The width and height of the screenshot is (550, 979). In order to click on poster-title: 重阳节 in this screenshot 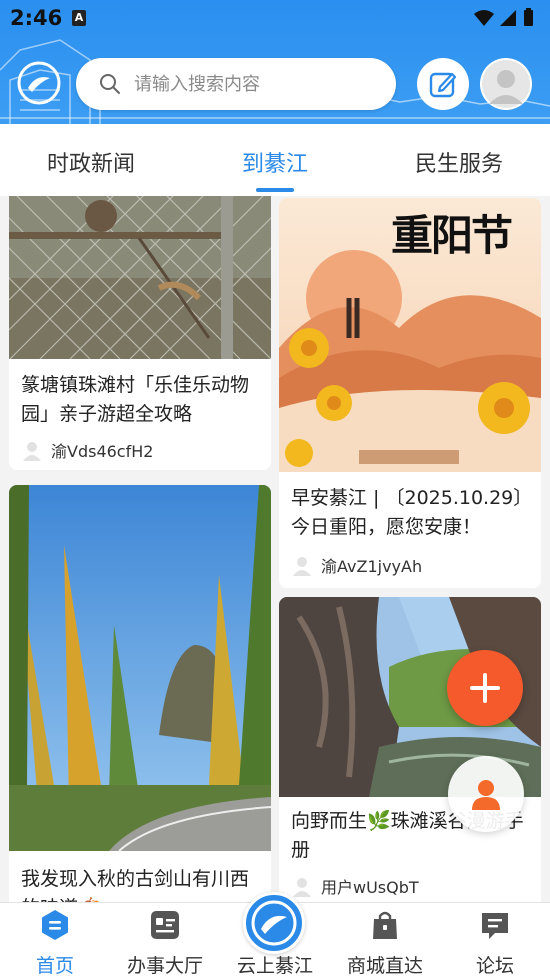, I will do `click(452, 235)`.